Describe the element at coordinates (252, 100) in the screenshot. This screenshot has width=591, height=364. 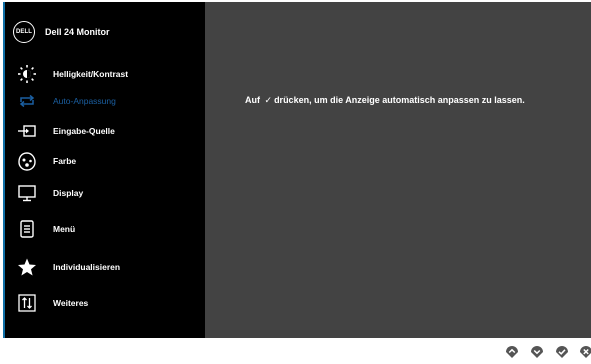
I see `instruction-text-start: Auf` at that location.